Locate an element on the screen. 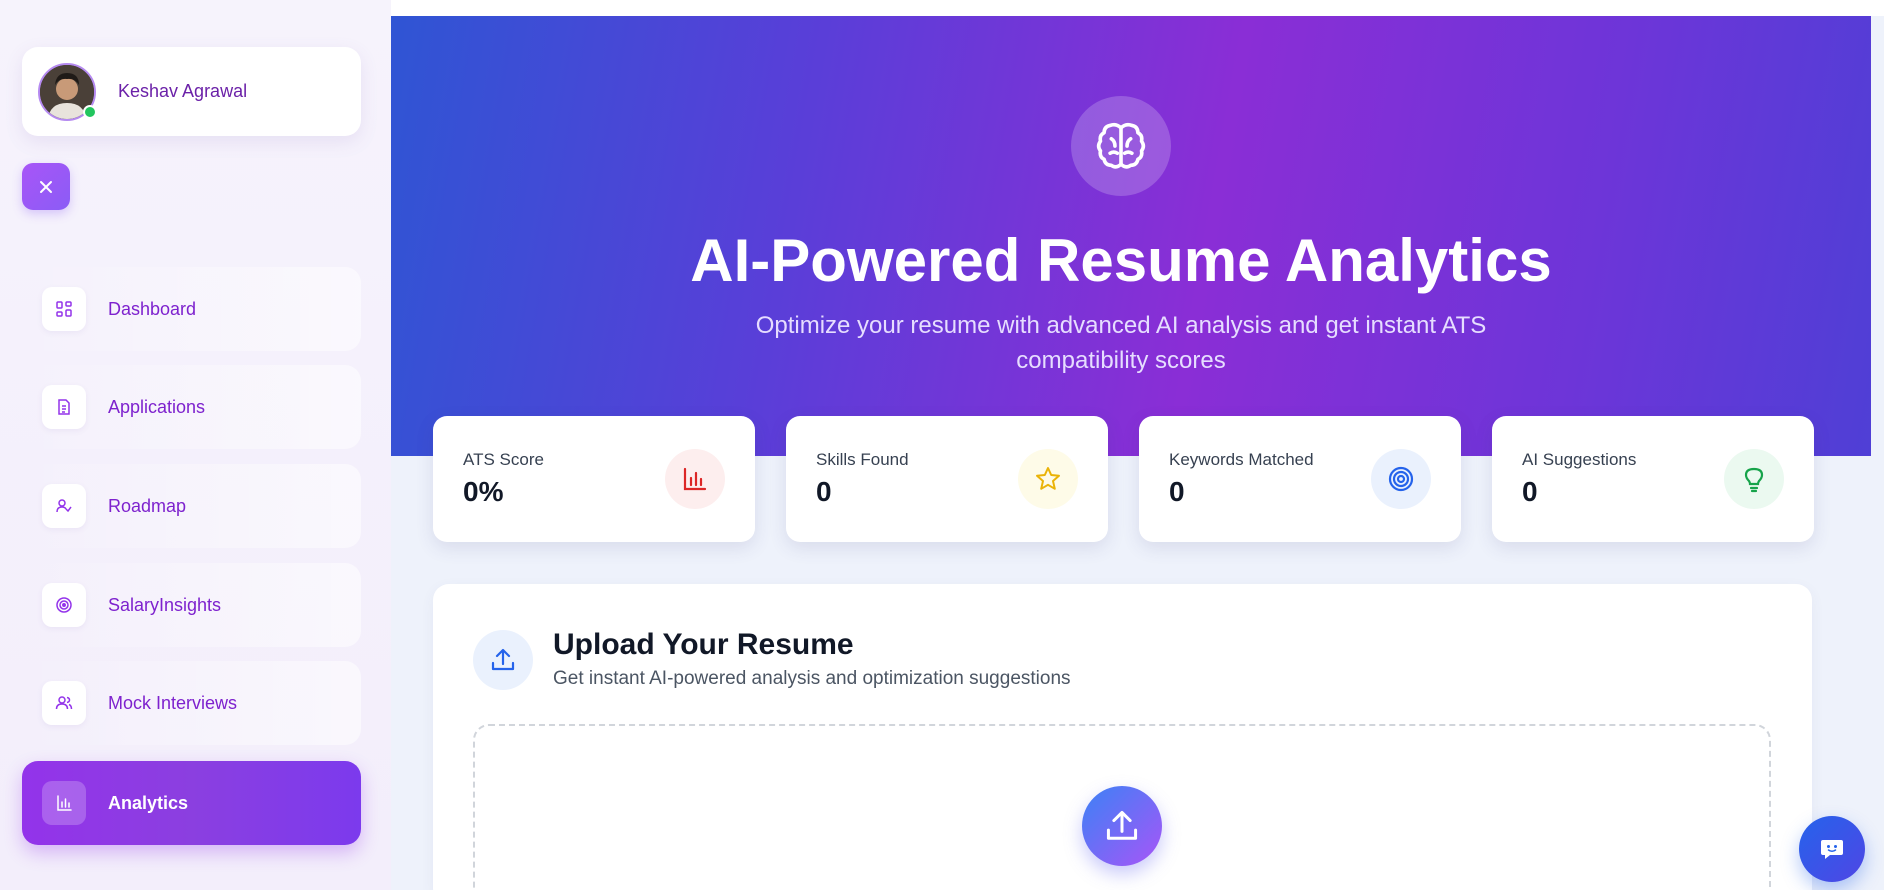  sidebar-item-applications: Applications is located at coordinates (191, 407).